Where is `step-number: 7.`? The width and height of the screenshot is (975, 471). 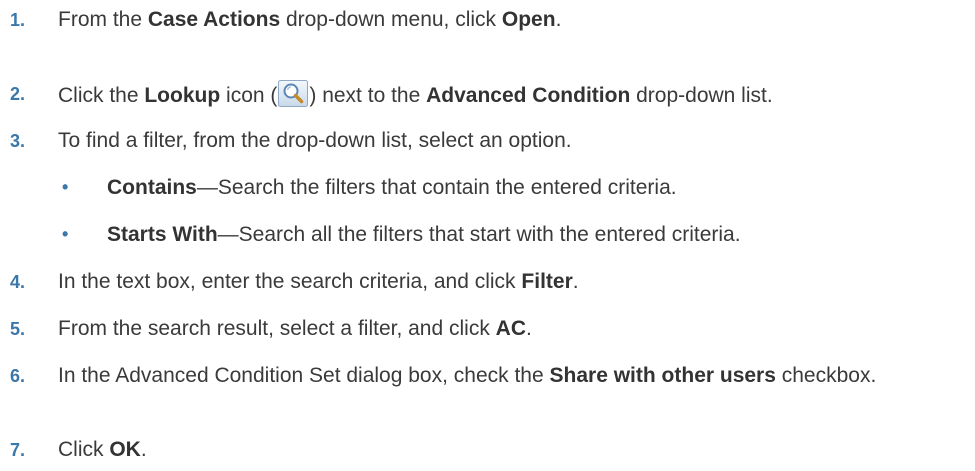 step-number: 7. is located at coordinates (18, 450).